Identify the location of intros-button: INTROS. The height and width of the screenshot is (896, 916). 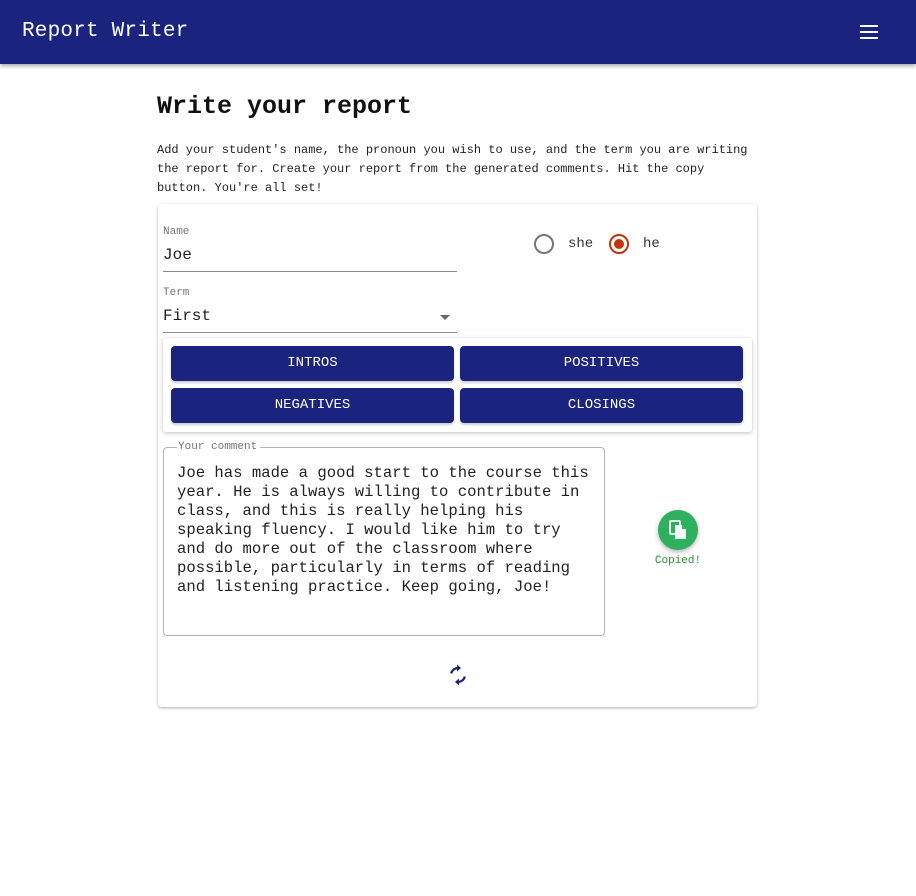
(312, 363).